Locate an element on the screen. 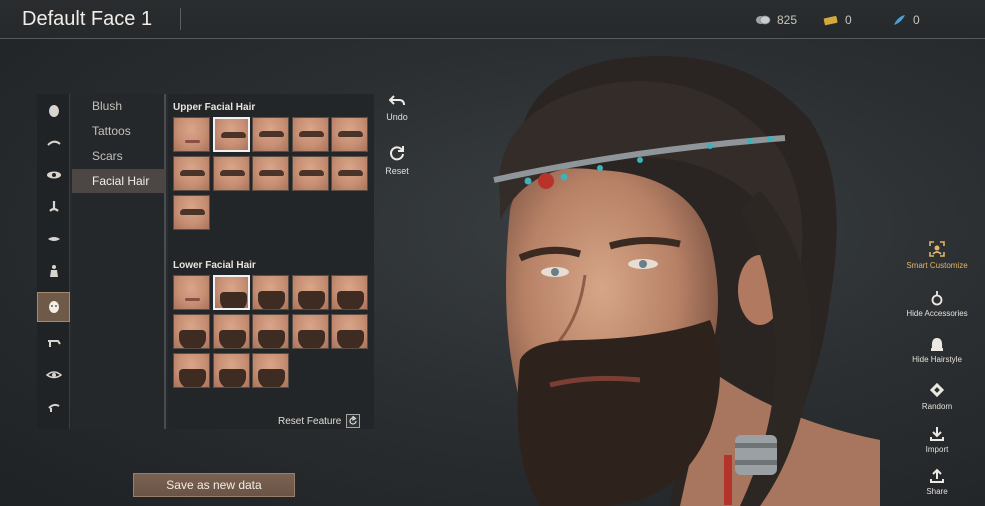  category-face-detail is located at coordinates (53, 307).